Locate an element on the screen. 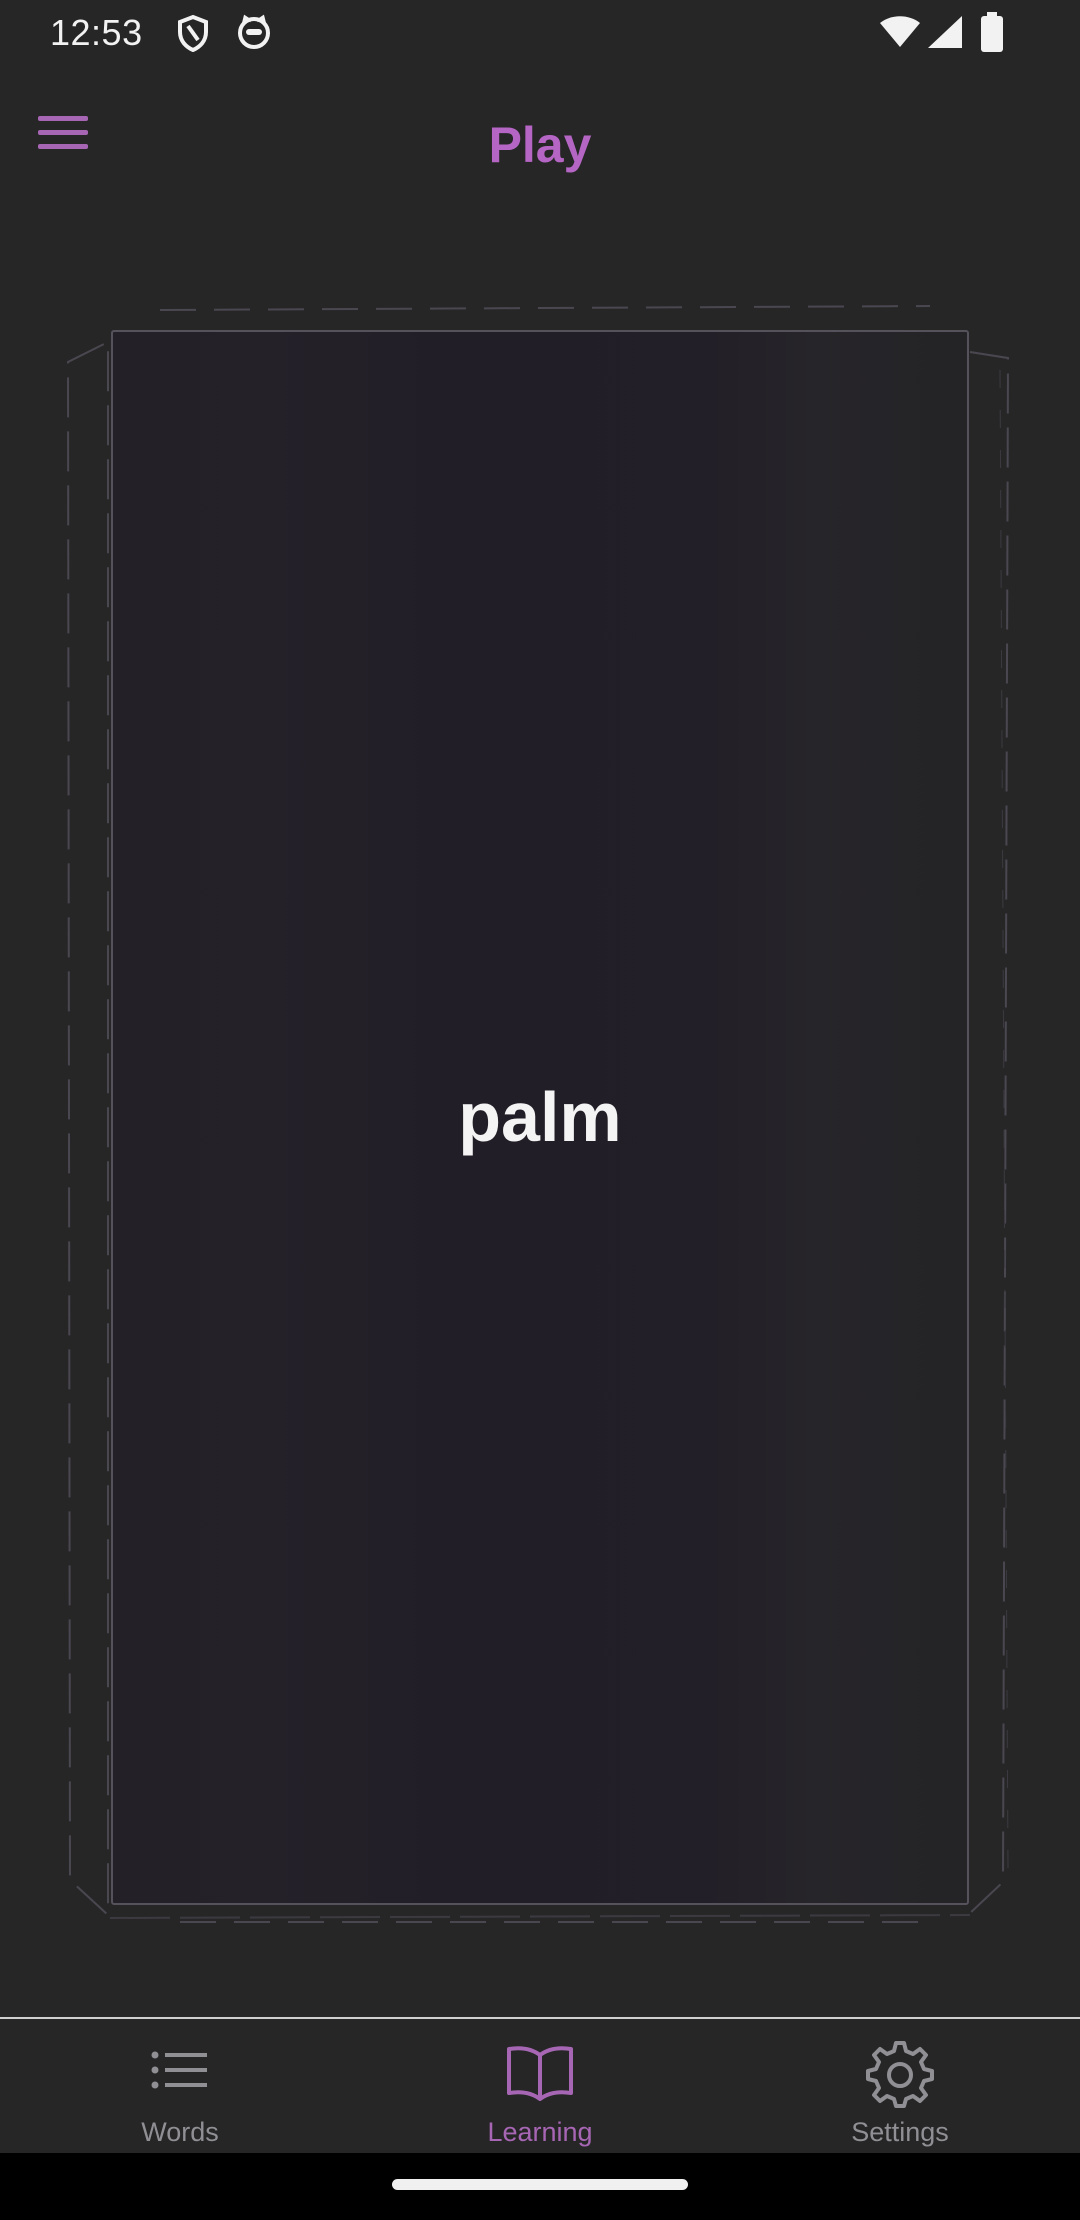  gesture-handle is located at coordinates (540, 2184).